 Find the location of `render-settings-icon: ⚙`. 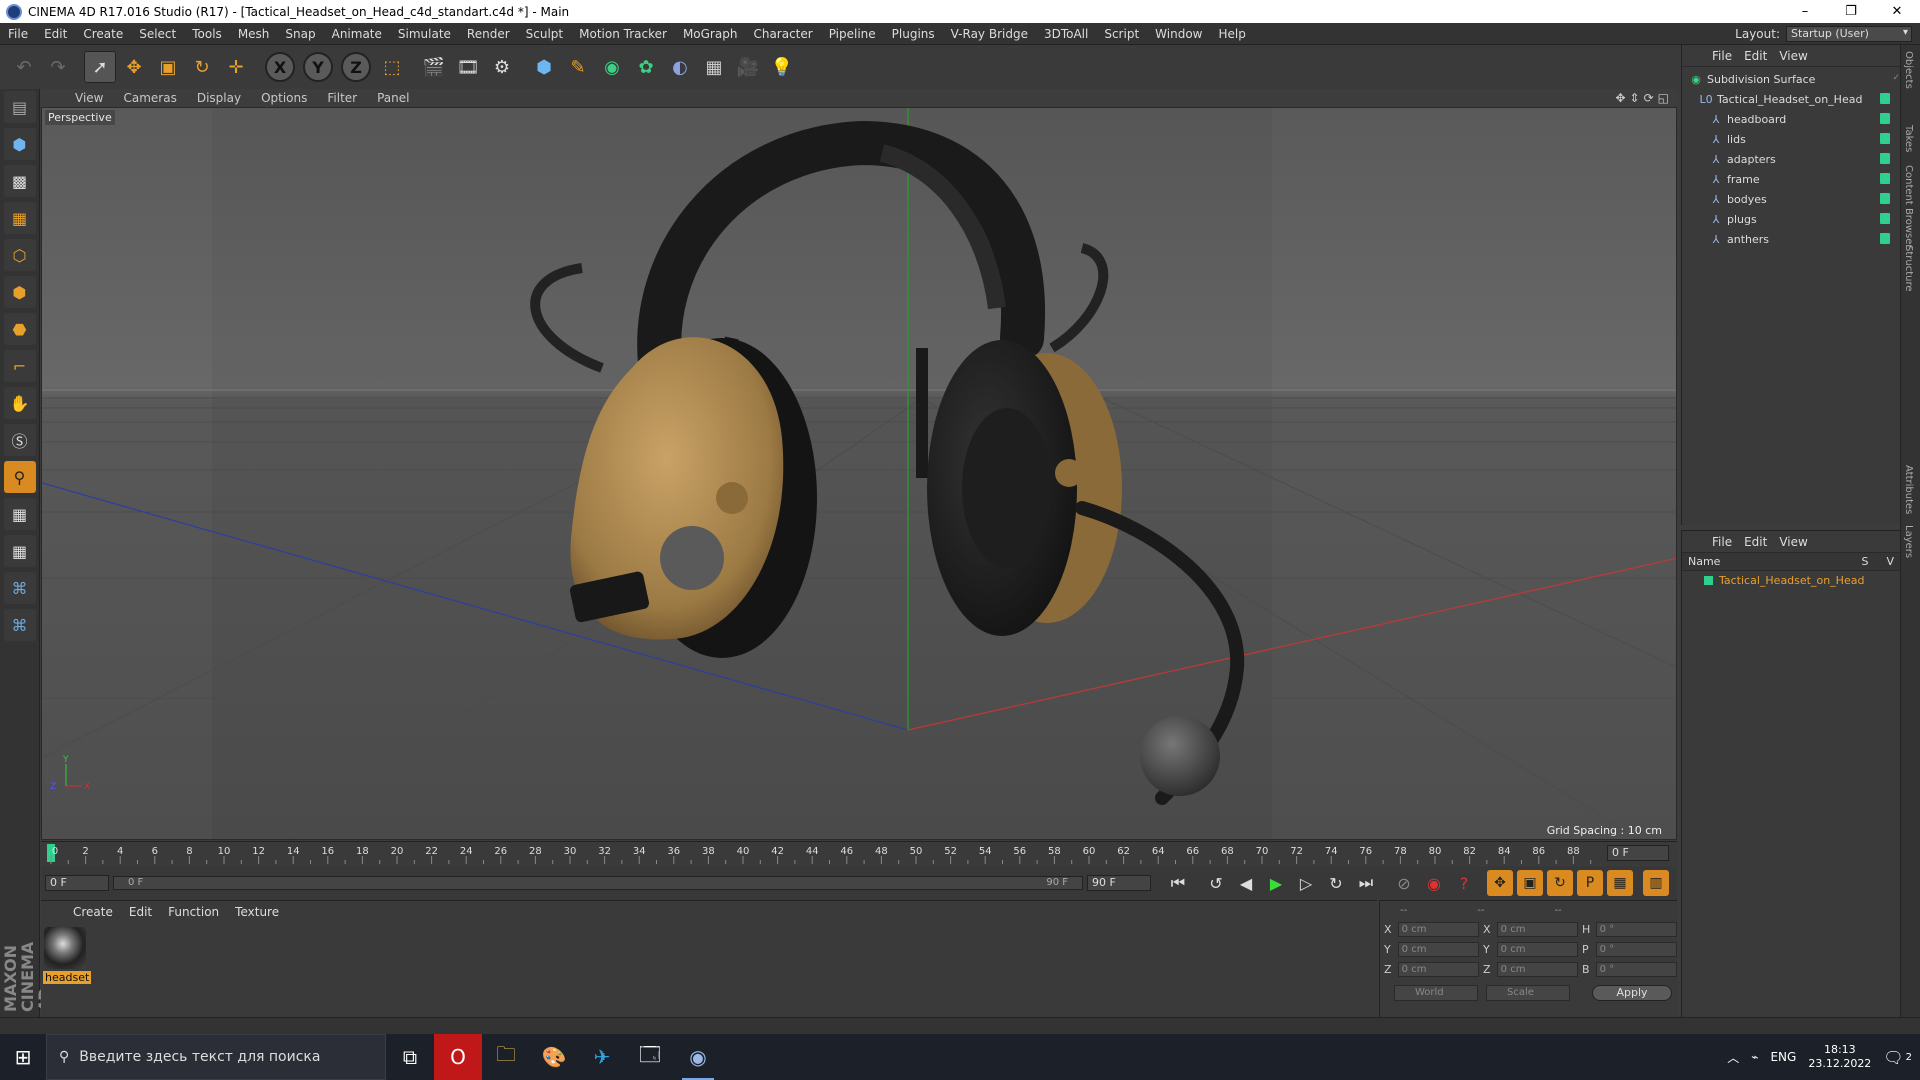

render-settings-icon: ⚙ is located at coordinates (502, 67).